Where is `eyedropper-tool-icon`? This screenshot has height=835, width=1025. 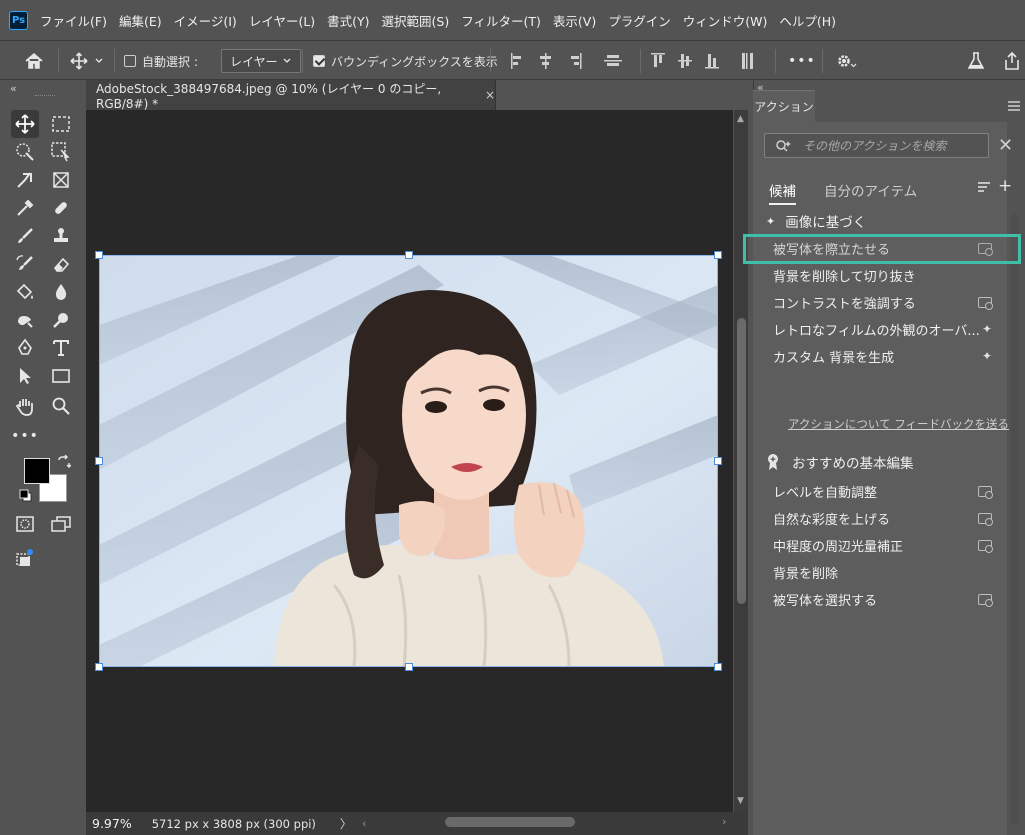
eyedropper-tool-icon is located at coordinates (25, 208).